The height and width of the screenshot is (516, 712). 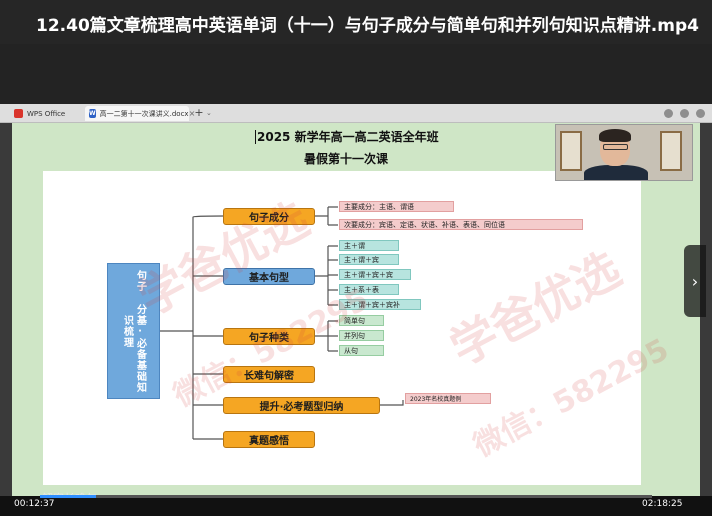 What do you see at coordinates (356, 506) in the screenshot?
I see `playback-controls: 00:12:37 02:18:25` at bounding box center [356, 506].